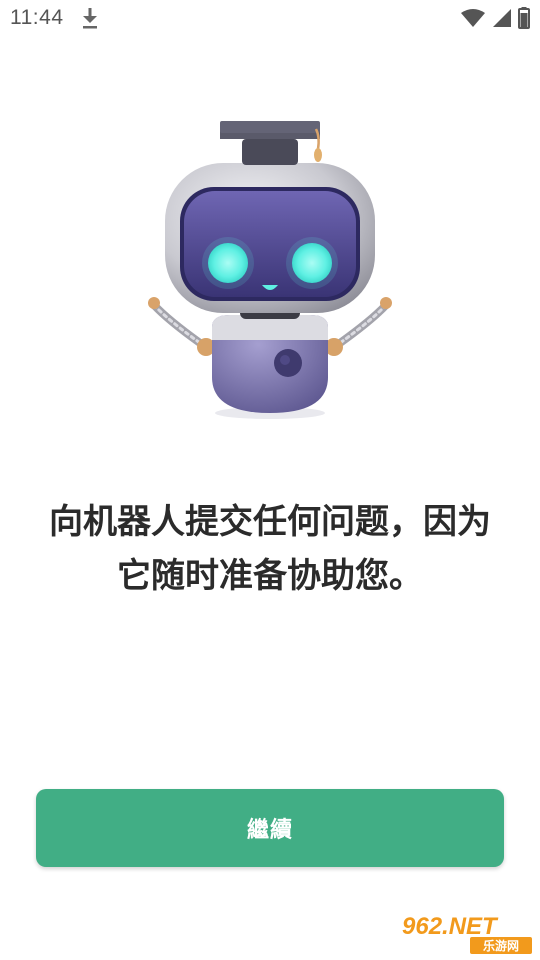 The width and height of the screenshot is (540, 960). Describe the element at coordinates (524, 18) in the screenshot. I see `battery-icon` at that location.